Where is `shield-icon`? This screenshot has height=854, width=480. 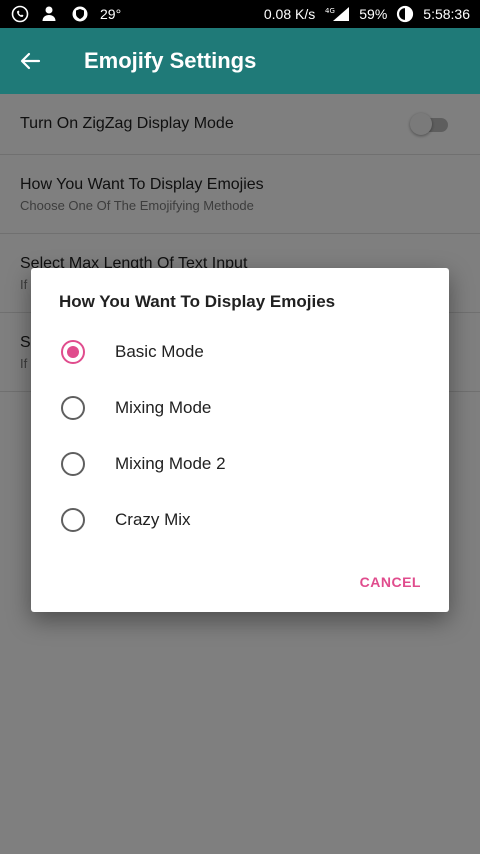 shield-icon is located at coordinates (80, 14).